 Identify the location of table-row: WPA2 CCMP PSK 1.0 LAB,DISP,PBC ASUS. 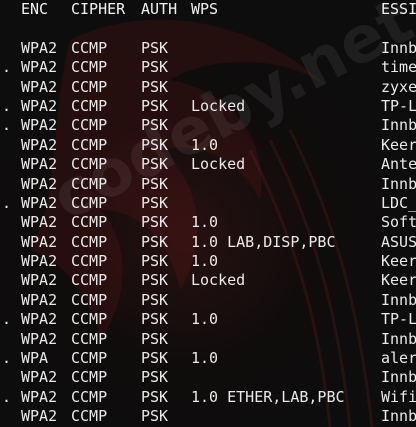
(208, 242).